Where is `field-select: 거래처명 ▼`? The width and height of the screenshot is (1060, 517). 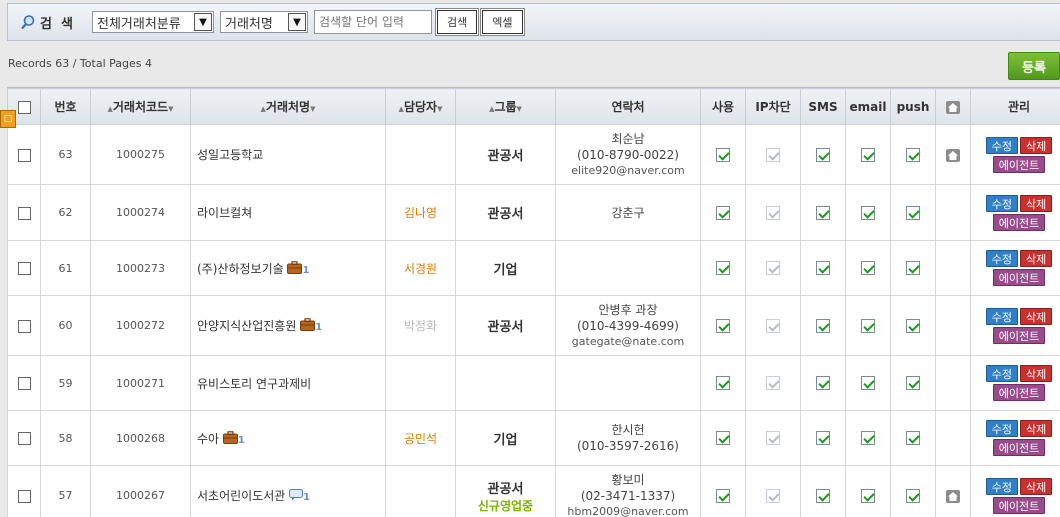 field-select: 거래처명 ▼ is located at coordinates (264, 22).